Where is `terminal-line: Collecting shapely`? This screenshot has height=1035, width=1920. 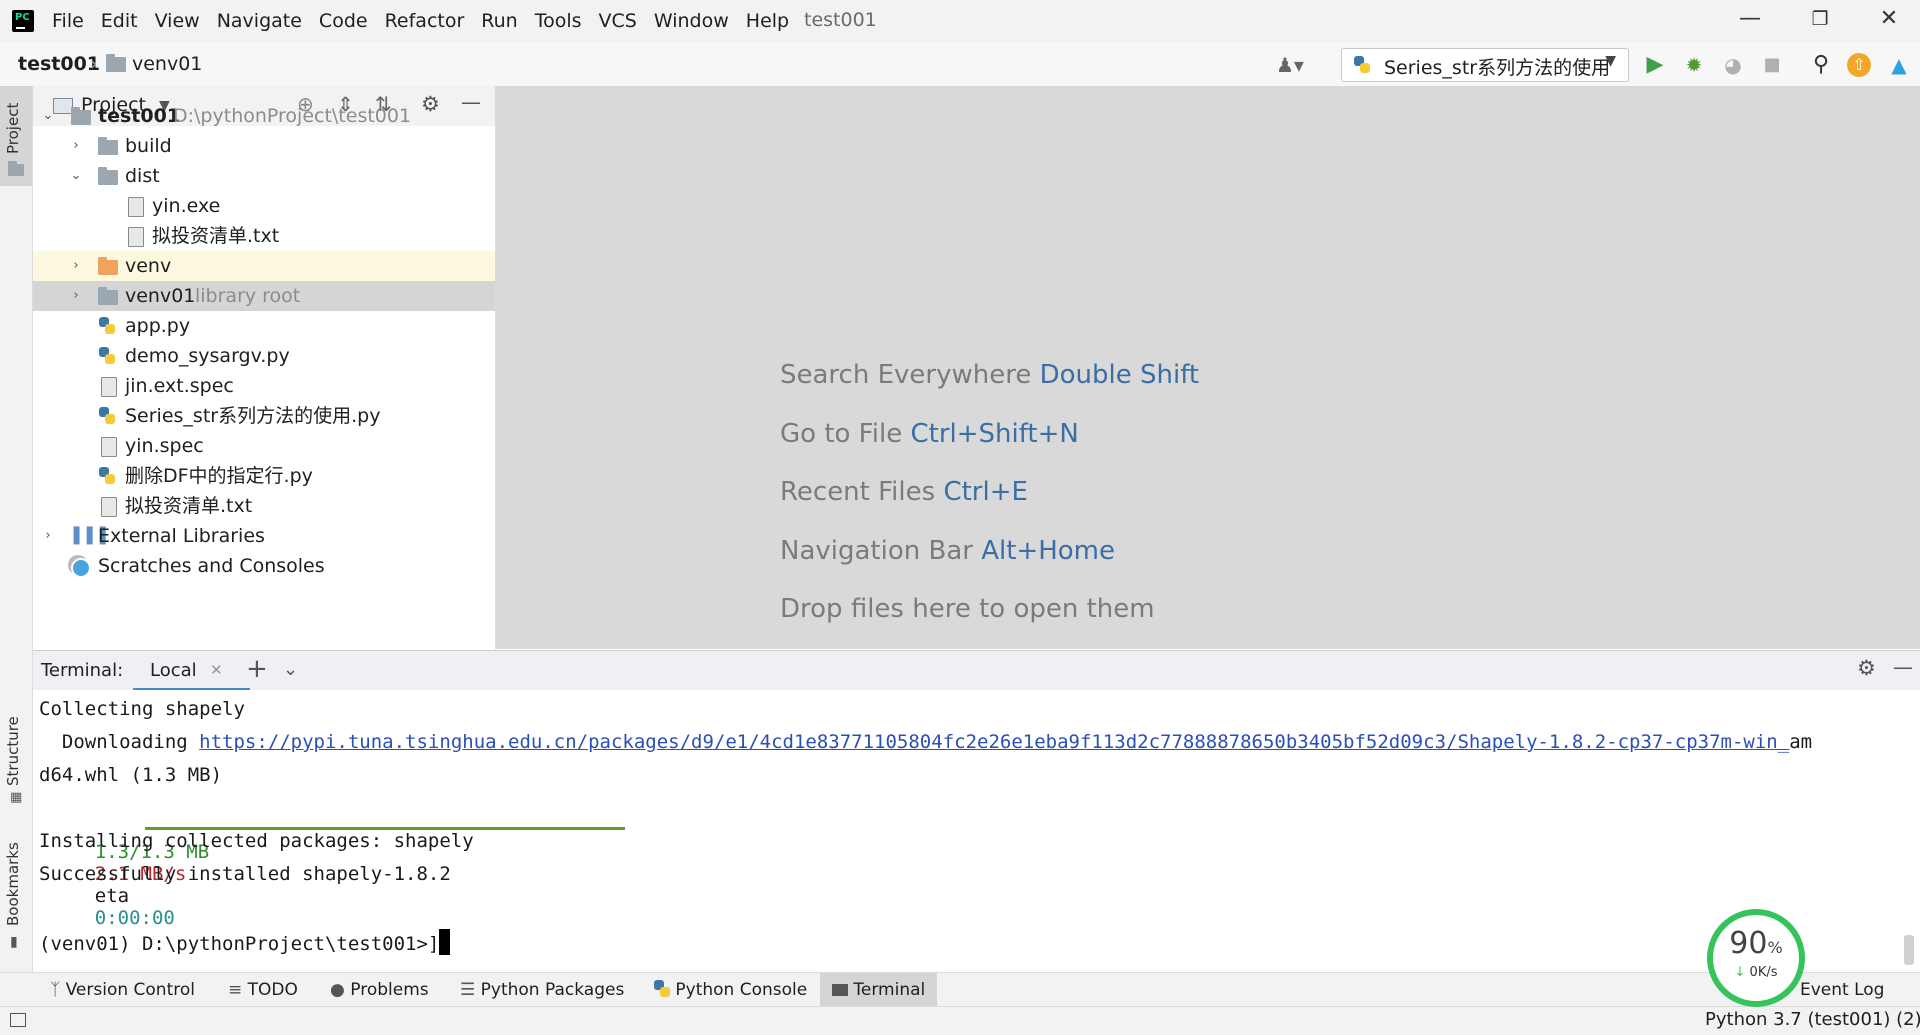
terminal-line: Collecting shapely is located at coordinates (142, 709).